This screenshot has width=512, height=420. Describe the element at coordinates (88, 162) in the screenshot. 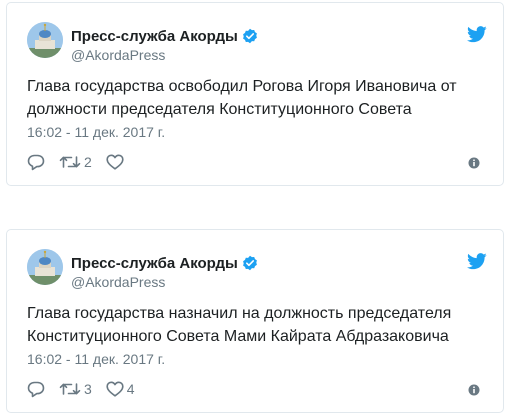

I see `retweet-count: 2` at that location.